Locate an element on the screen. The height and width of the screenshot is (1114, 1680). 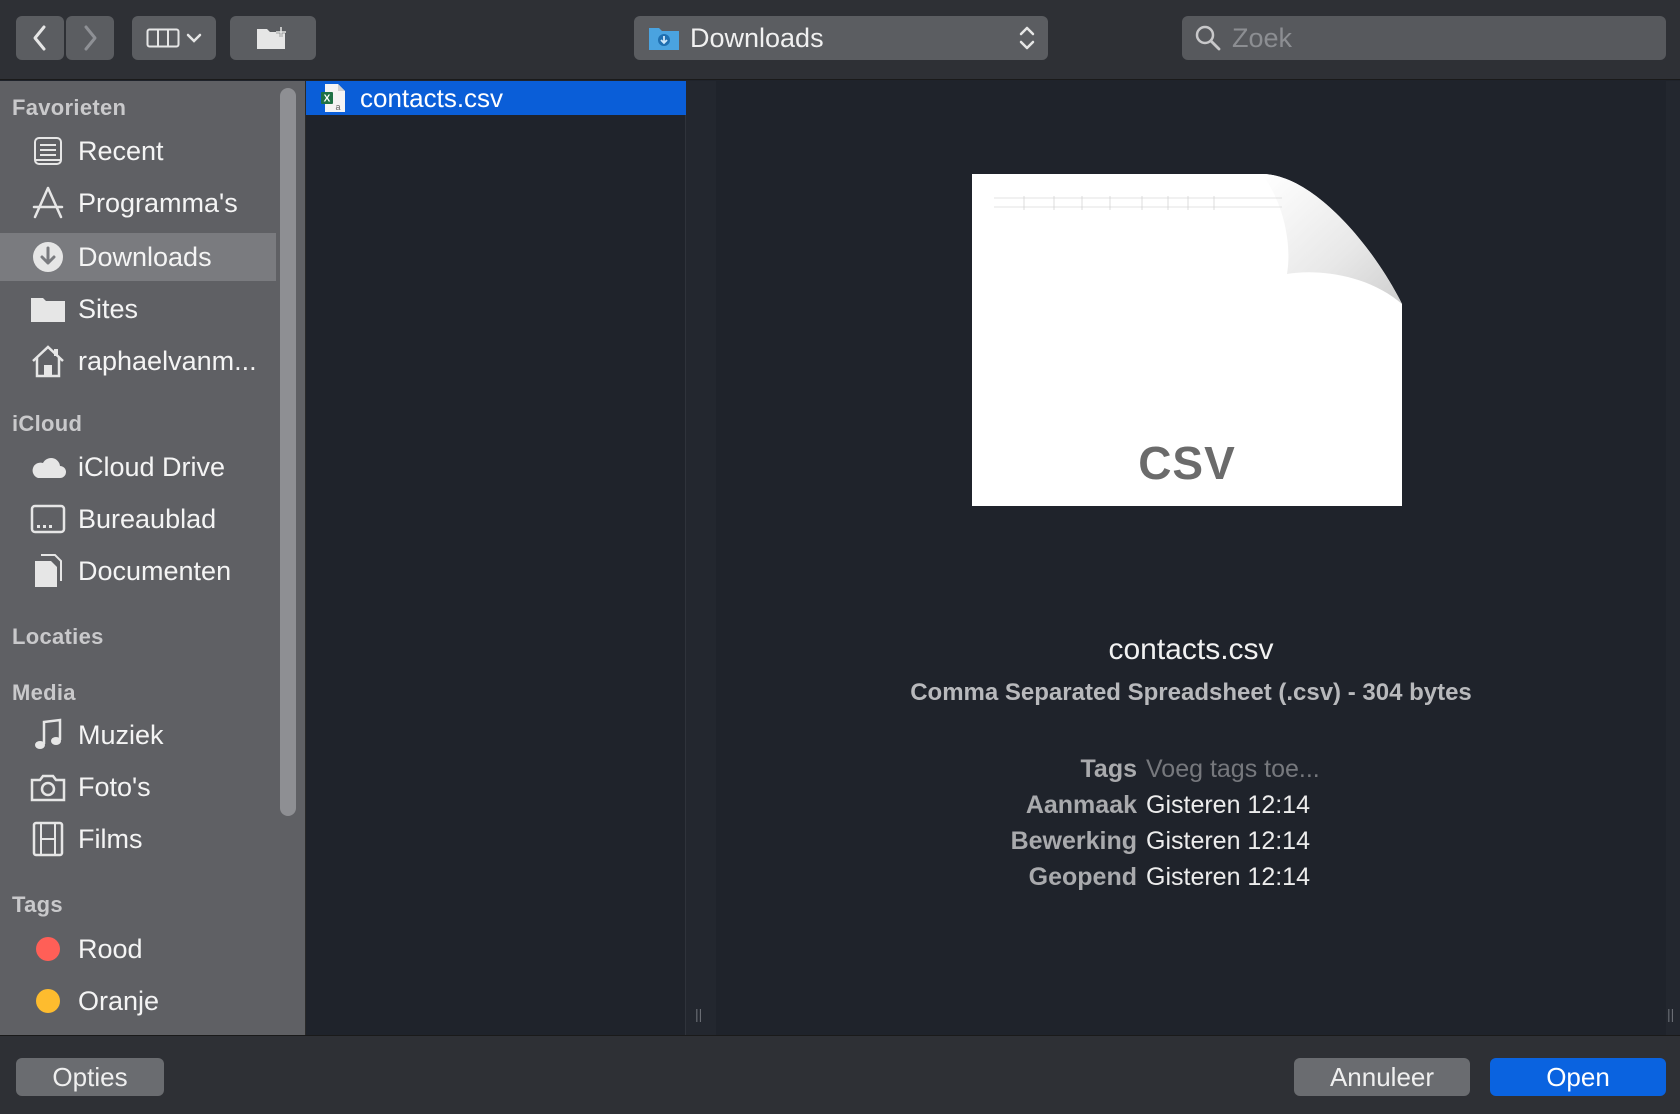
sidebar-item-label: Oranje is located at coordinates (119, 1000).